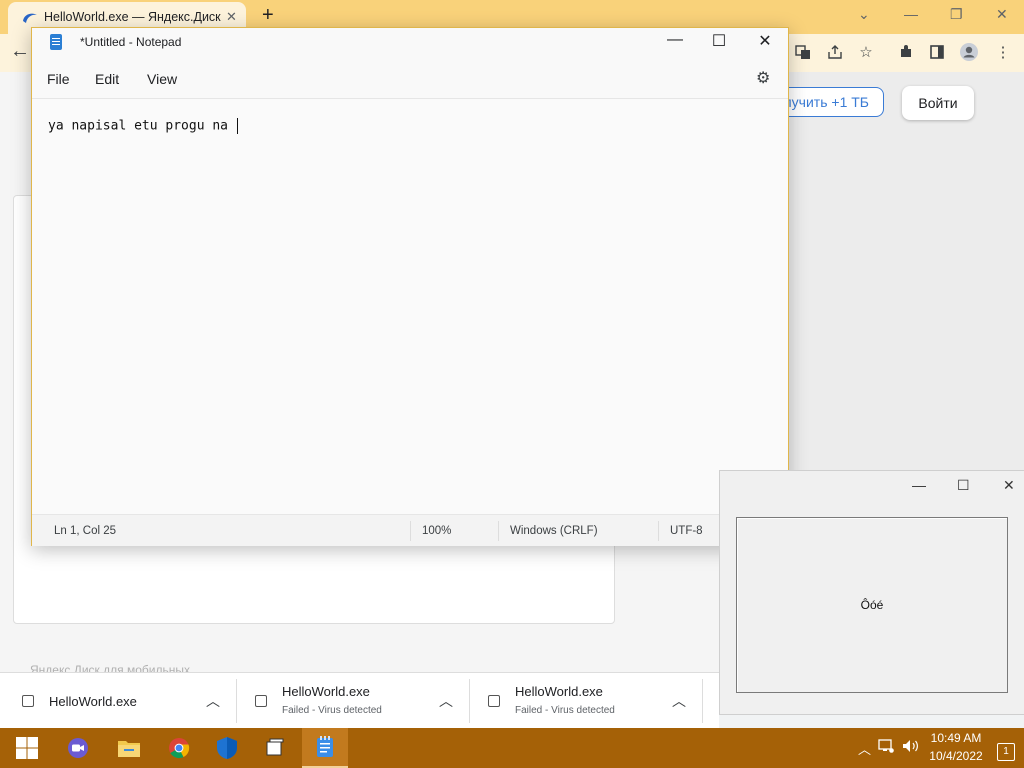  What do you see at coordinates (1003, 52) in the screenshot?
I see `browser-menu-icon: ⋮` at bounding box center [1003, 52].